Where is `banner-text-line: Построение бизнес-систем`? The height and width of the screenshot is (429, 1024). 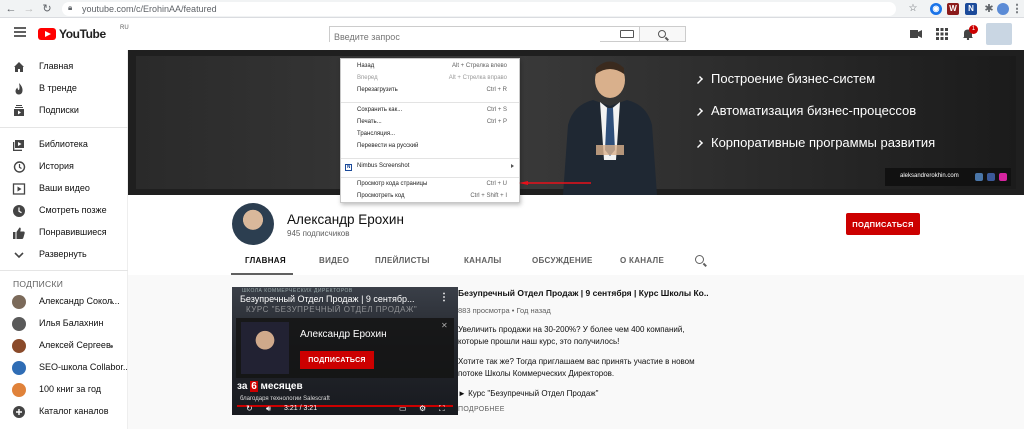
banner-text-line: Построение бизнес-систем is located at coordinates (793, 78).